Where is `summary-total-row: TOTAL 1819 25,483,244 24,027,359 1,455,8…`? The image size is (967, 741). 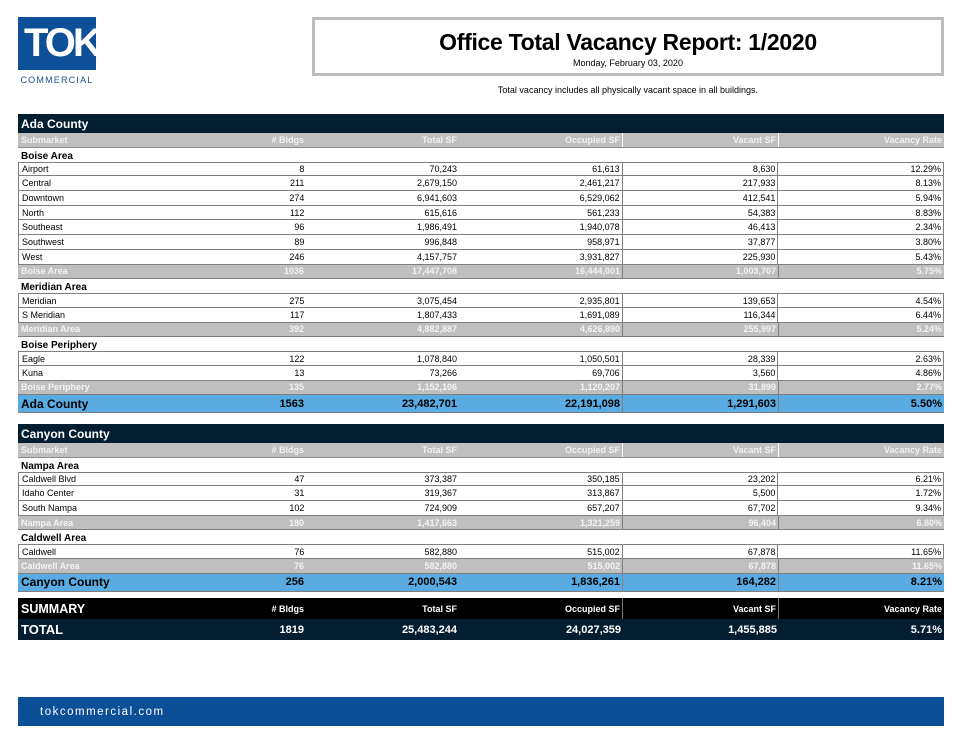 summary-total-row: TOTAL 1819 25,483,244 24,027,359 1,455,8… is located at coordinates (481, 629).